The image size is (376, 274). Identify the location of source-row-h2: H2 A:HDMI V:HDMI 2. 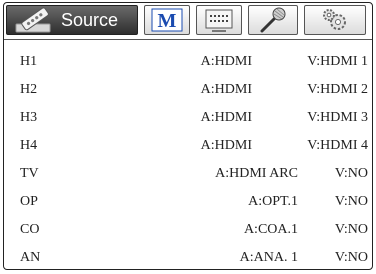
(188, 90).